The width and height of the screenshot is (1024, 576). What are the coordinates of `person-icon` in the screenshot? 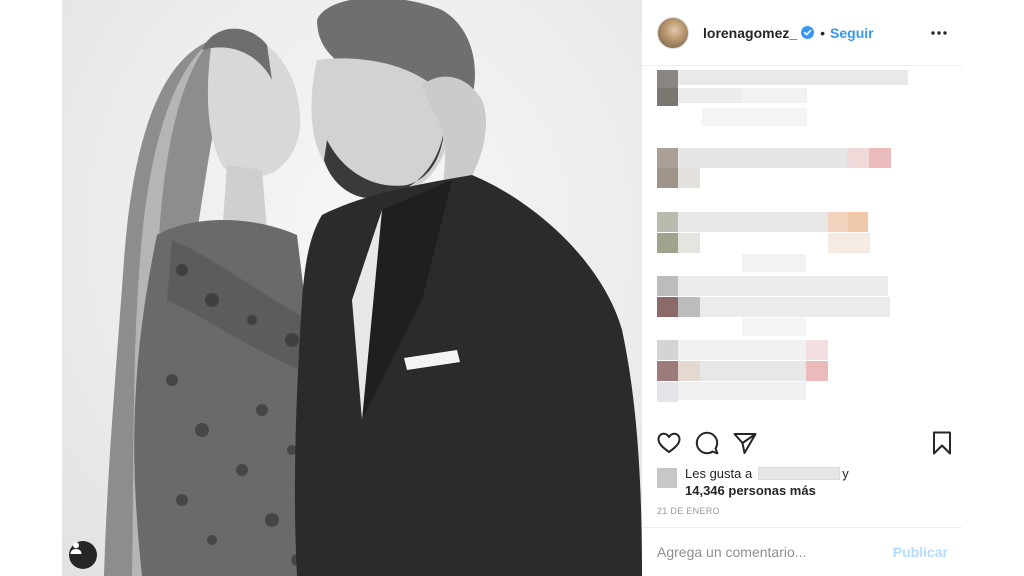 It's located at (76, 548).